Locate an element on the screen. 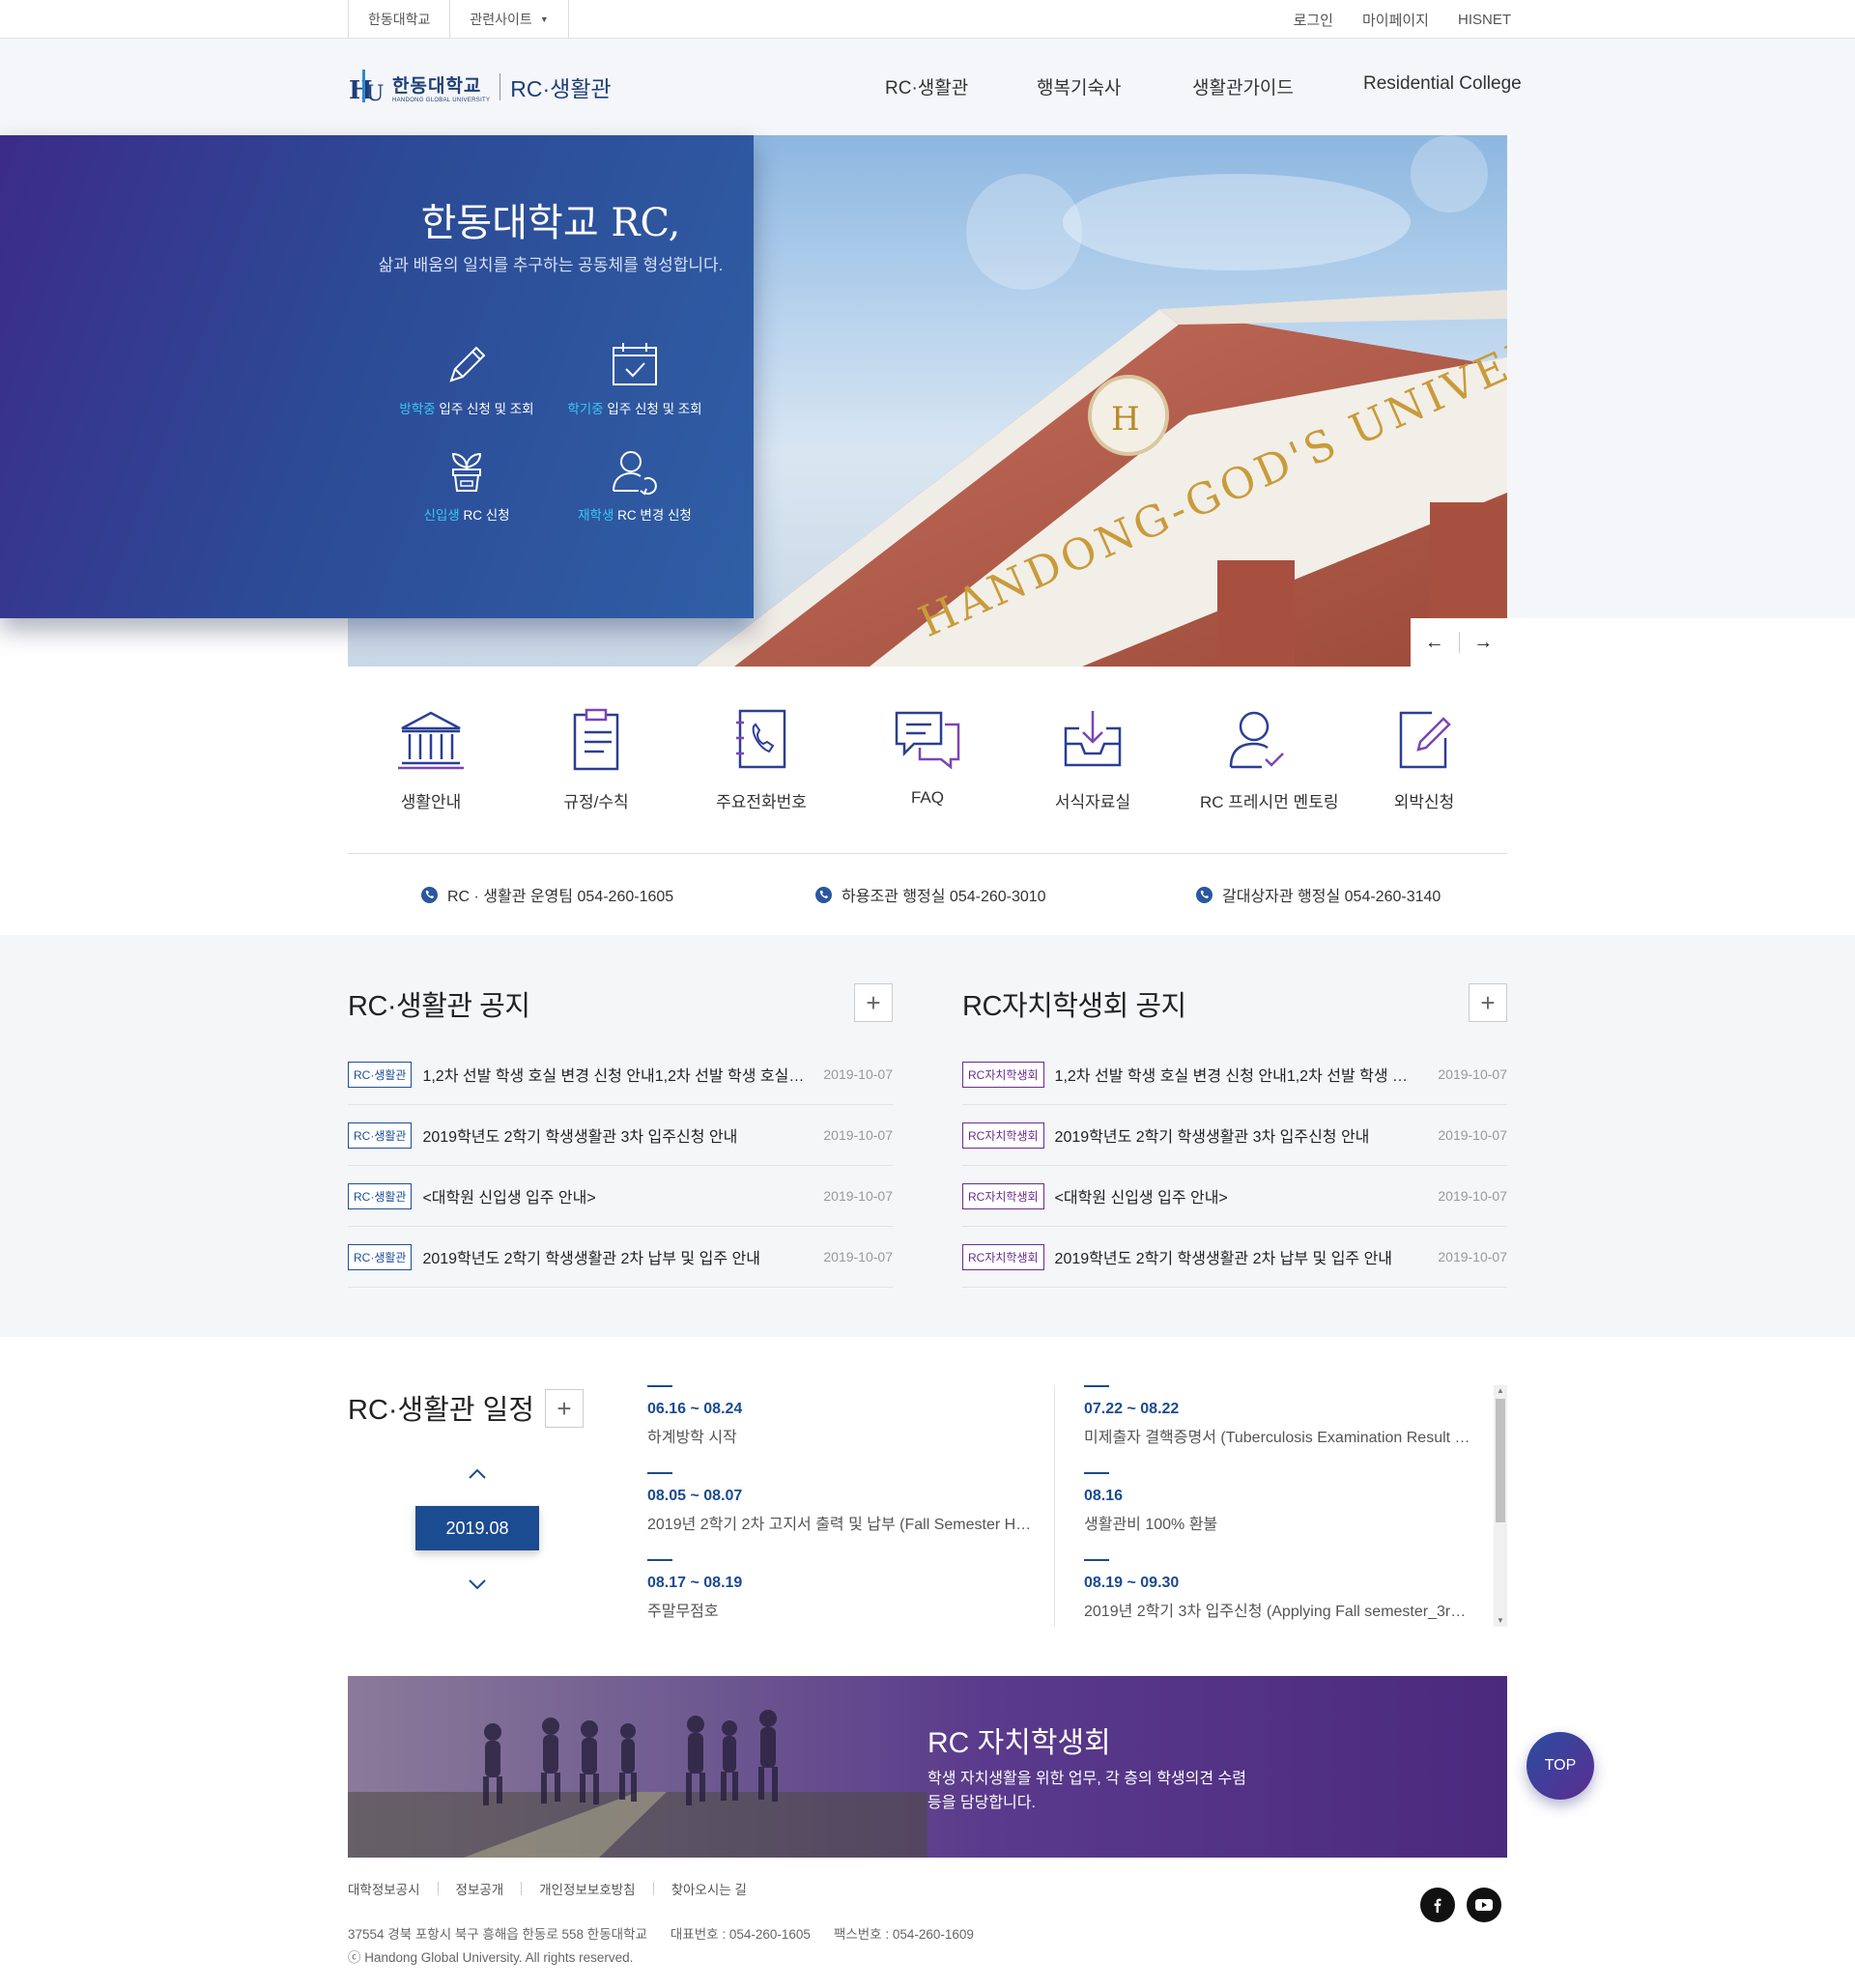 The image size is (1855, 1988). phone-text: 하용조관 행정실 054-260-3010 is located at coordinates (944, 897).